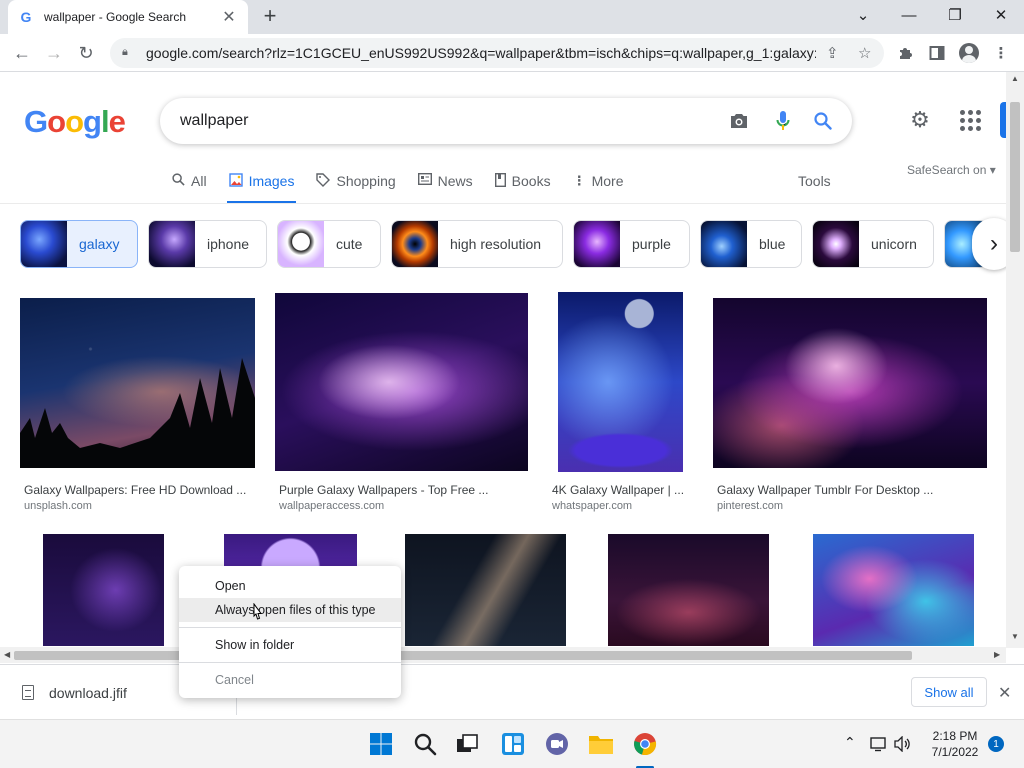  What do you see at coordinates (512, 691) in the screenshot?
I see `download-shelf: download.jfif Show all ✕` at bounding box center [512, 691].